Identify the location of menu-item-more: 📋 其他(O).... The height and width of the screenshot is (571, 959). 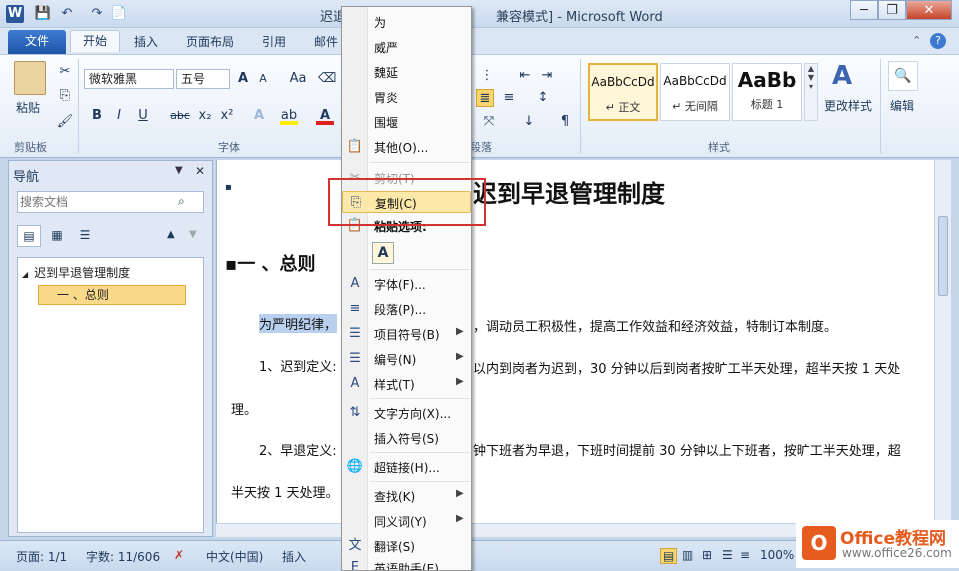
(406, 147).